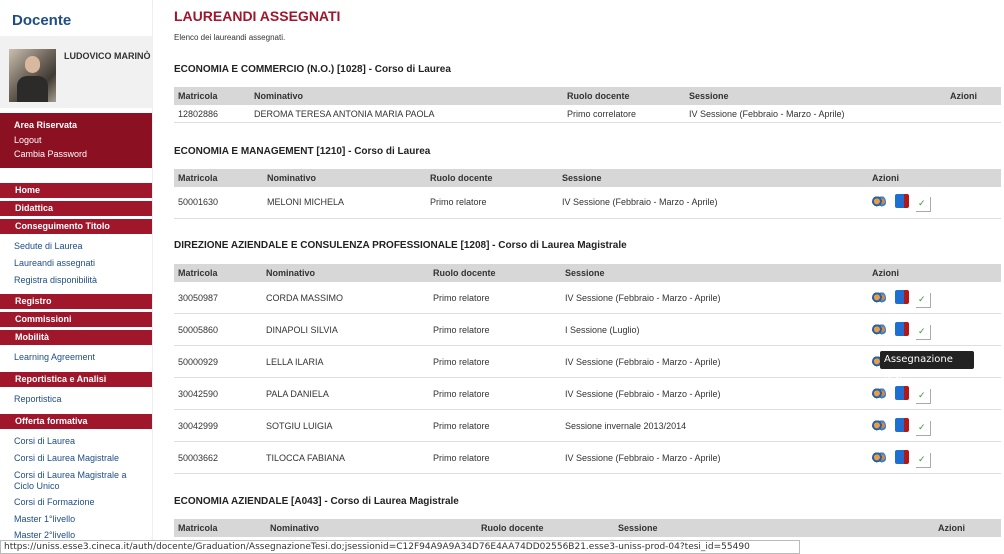  What do you see at coordinates (602, 330) in the screenshot?
I see `cell-sessione: I Sessione (Luglio)` at bounding box center [602, 330].